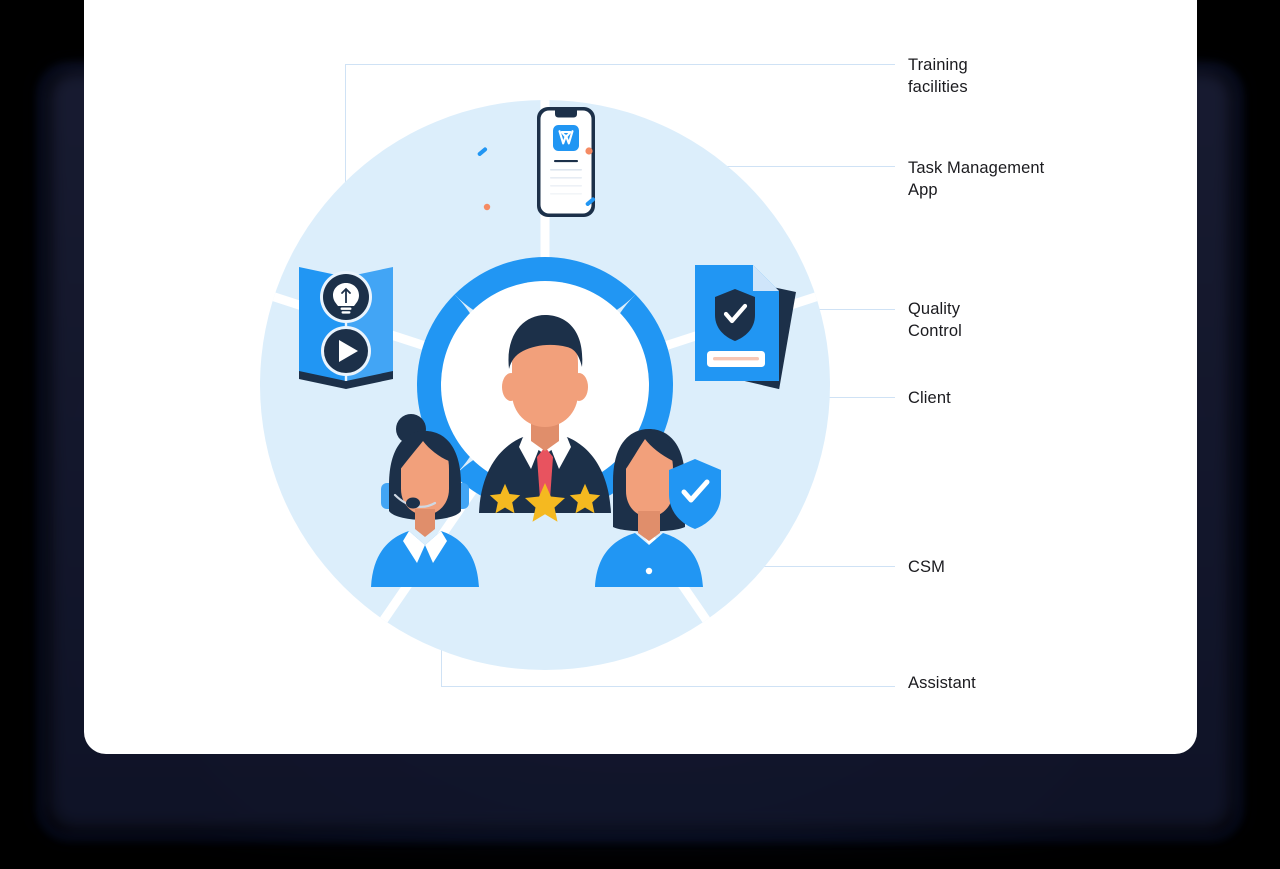 Image resolution: width=1280 pixels, height=869 pixels. What do you see at coordinates (346, 297) in the screenshot?
I see `lightbulb-badge` at bounding box center [346, 297].